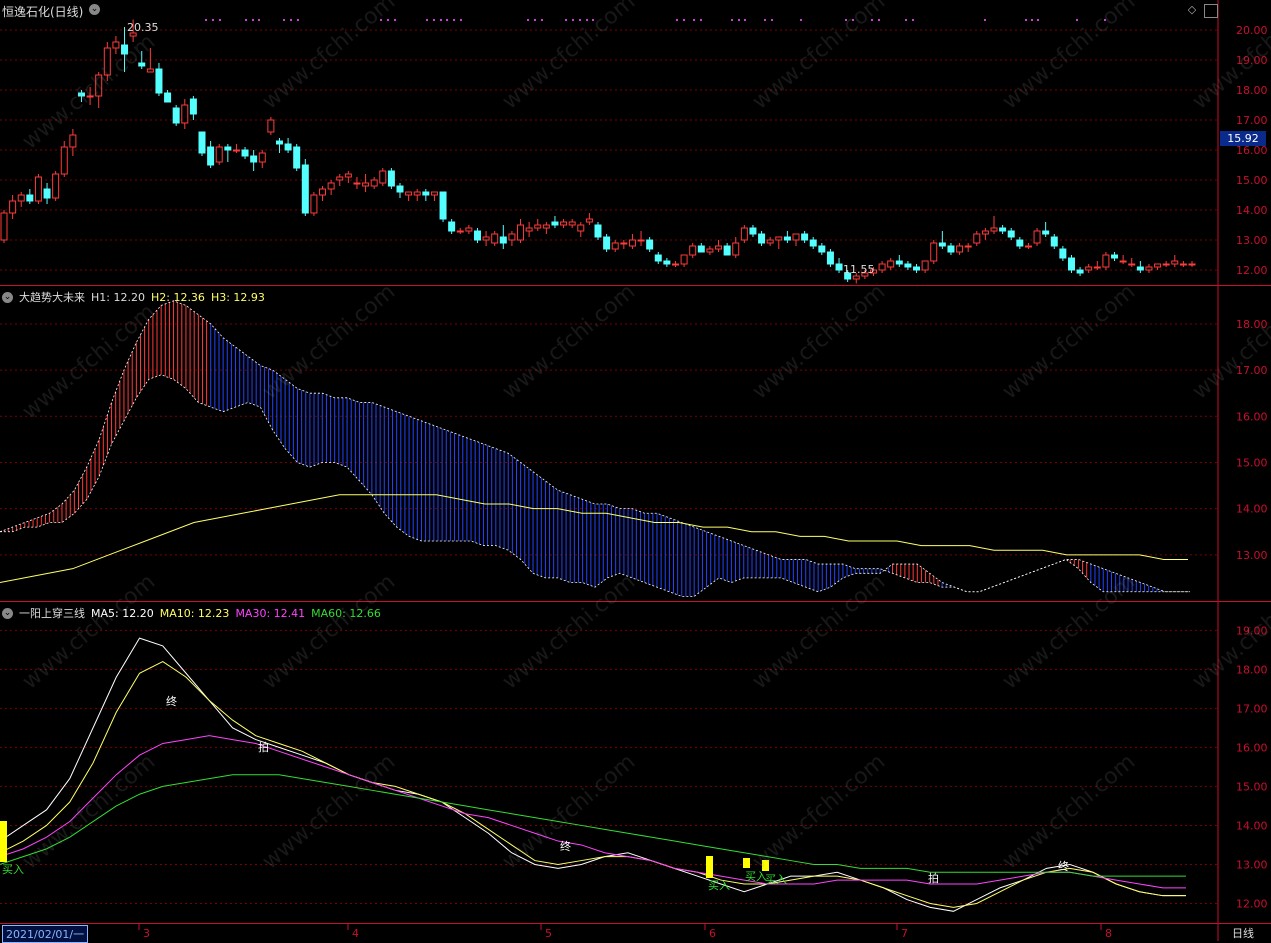 The image size is (1271, 943). Describe the element at coordinates (1252, 270) in the screenshot. I see `y-tick-label: 12.00` at that location.